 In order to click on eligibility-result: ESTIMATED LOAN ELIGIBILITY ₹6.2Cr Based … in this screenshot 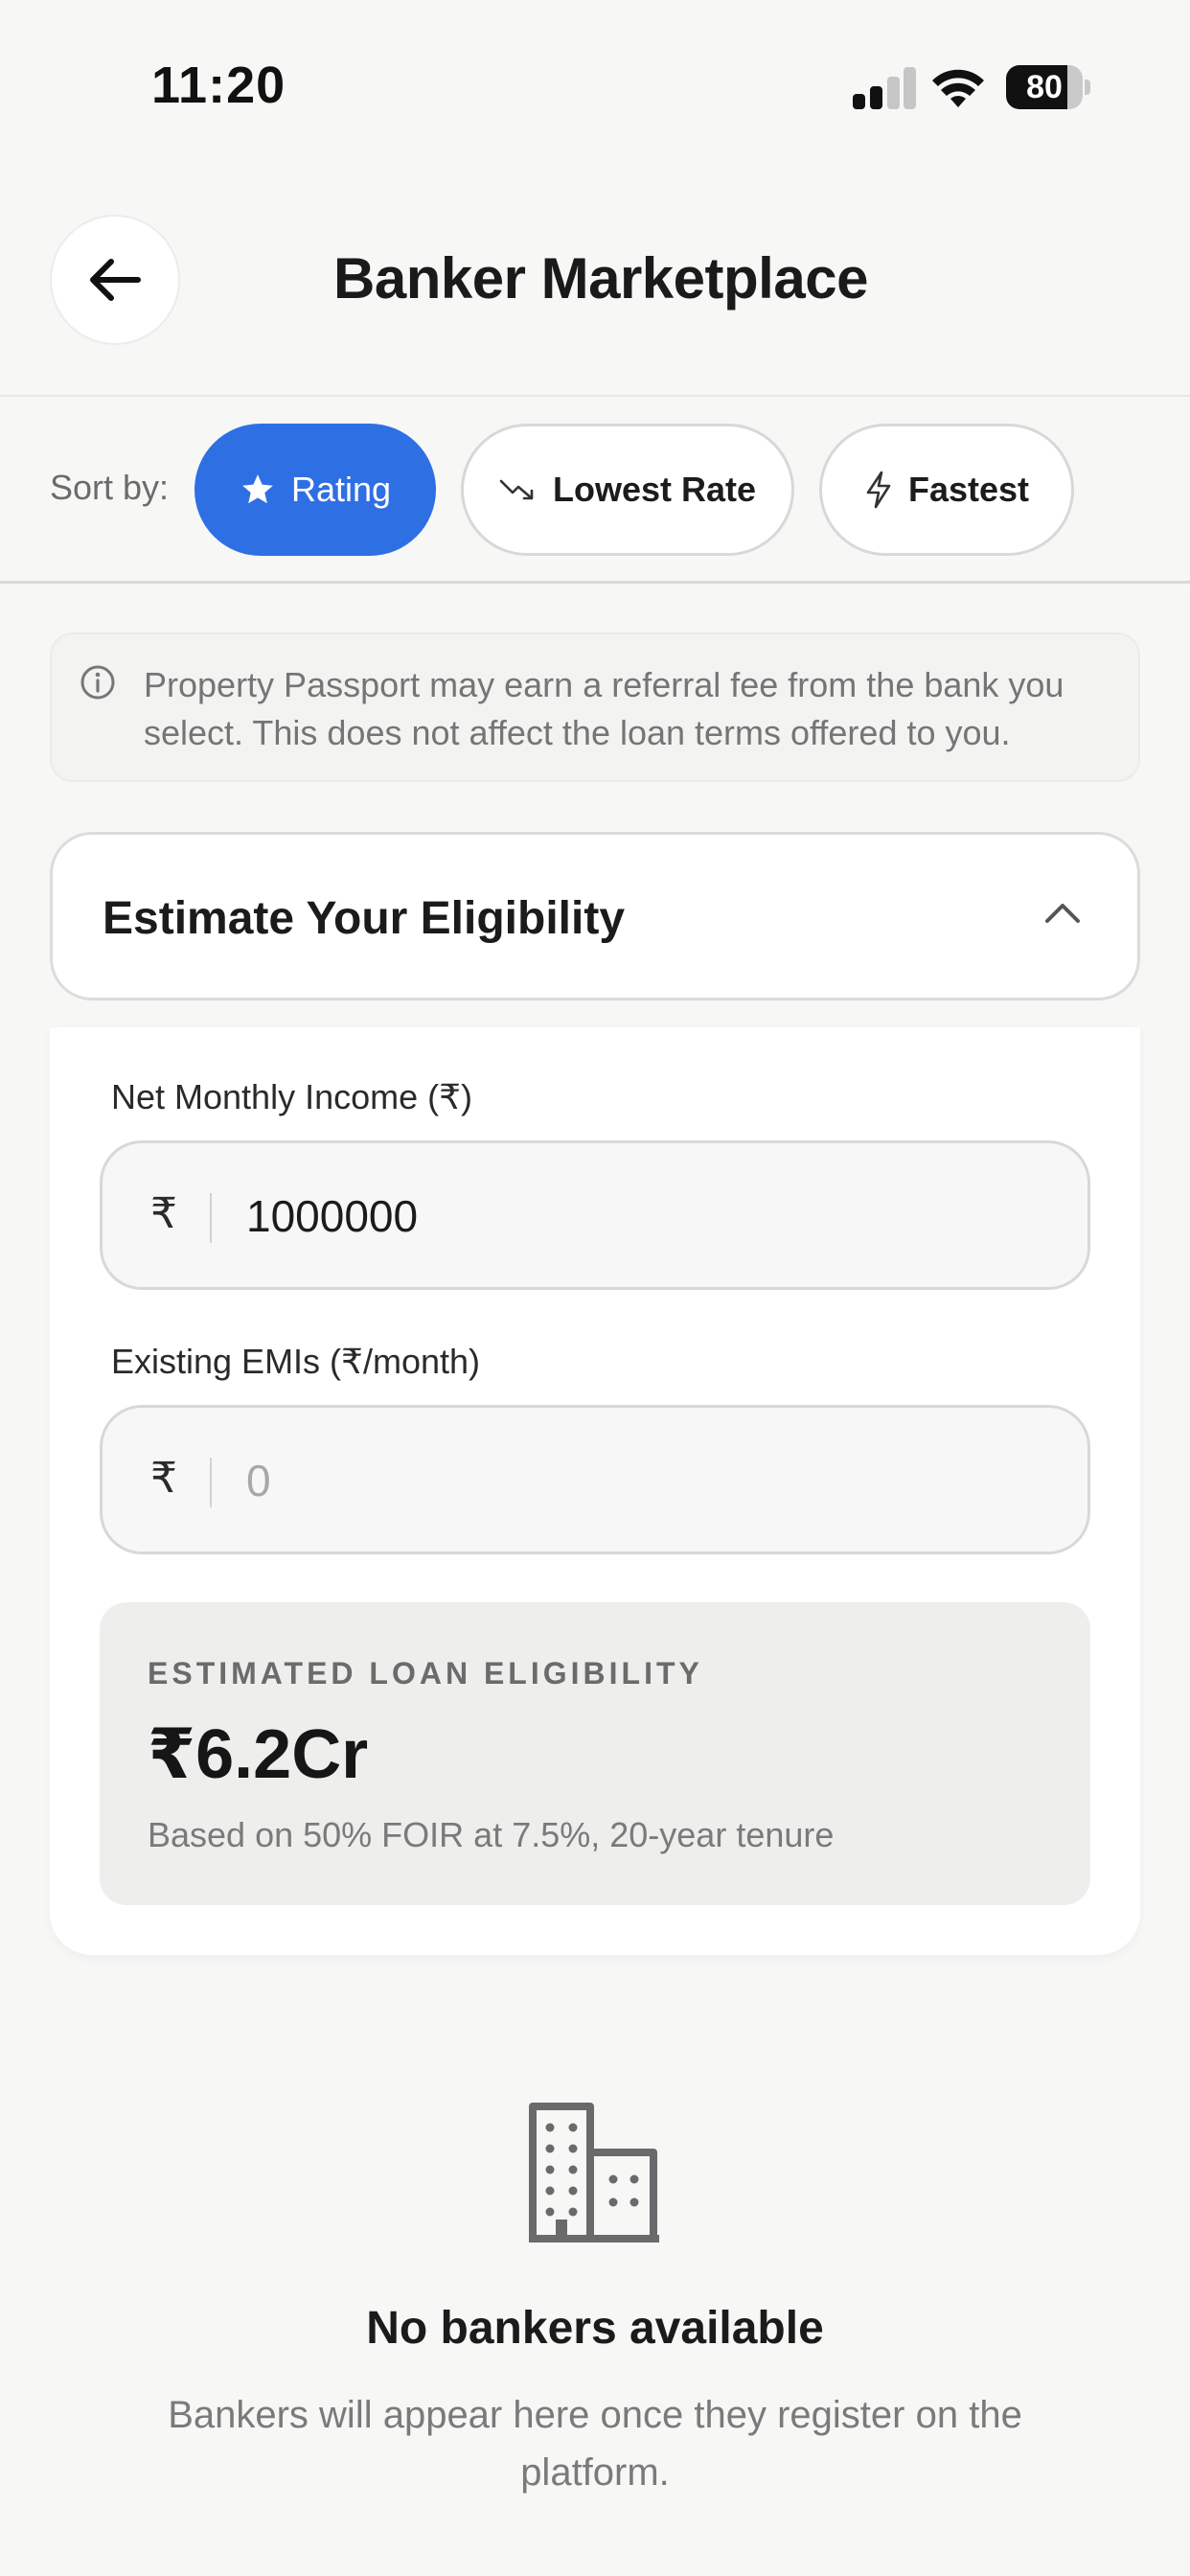, I will do `click(595, 1753)`.